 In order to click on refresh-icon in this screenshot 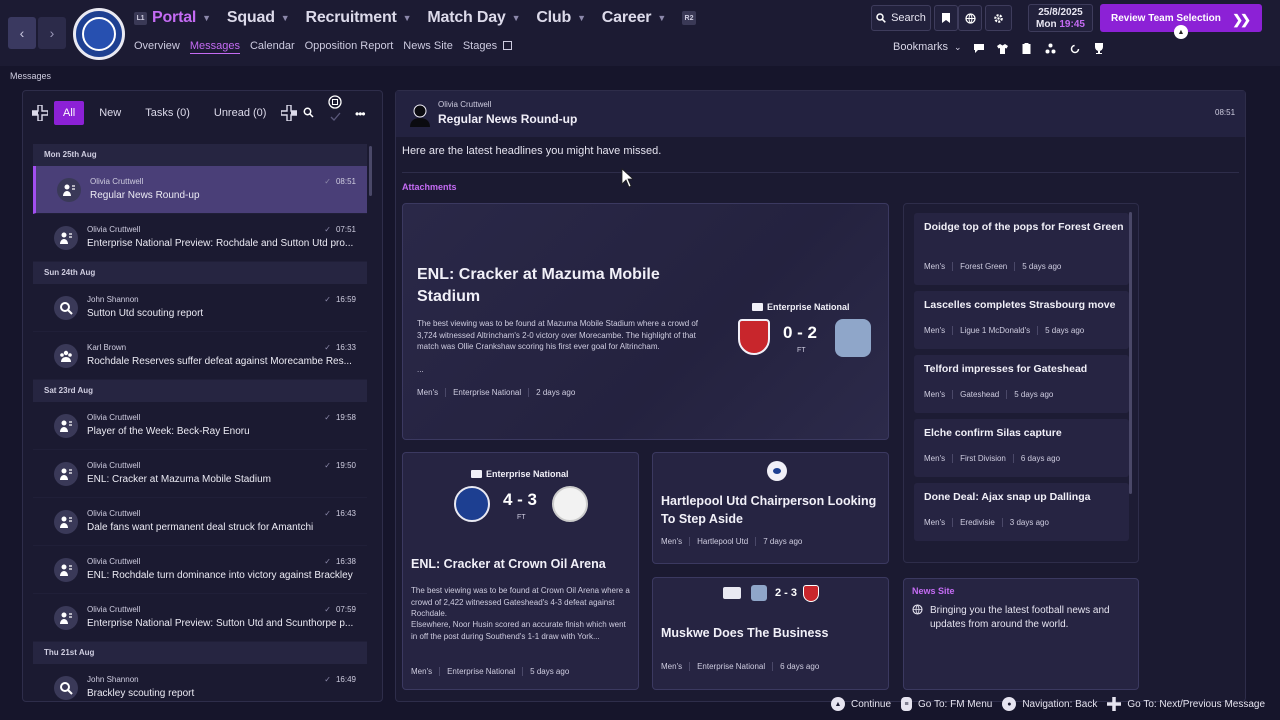, I will do `click(1074, 48)`.